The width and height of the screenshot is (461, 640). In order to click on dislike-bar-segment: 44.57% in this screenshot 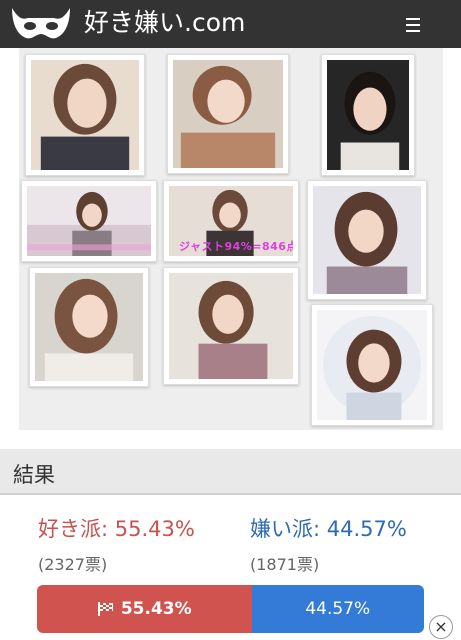, I will do `click(337, 609)`.